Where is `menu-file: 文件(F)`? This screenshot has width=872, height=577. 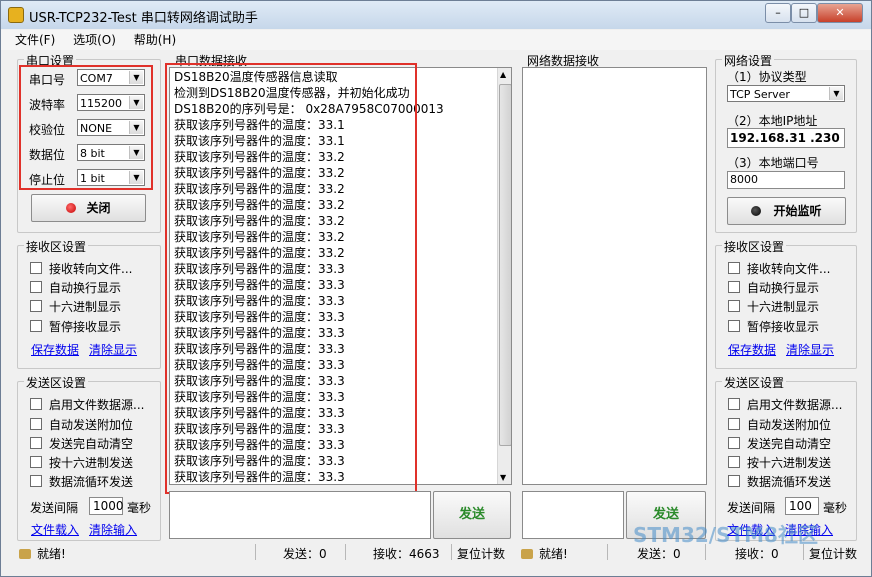 menu-file: 文件(F) is located at coordinates (35, 40).